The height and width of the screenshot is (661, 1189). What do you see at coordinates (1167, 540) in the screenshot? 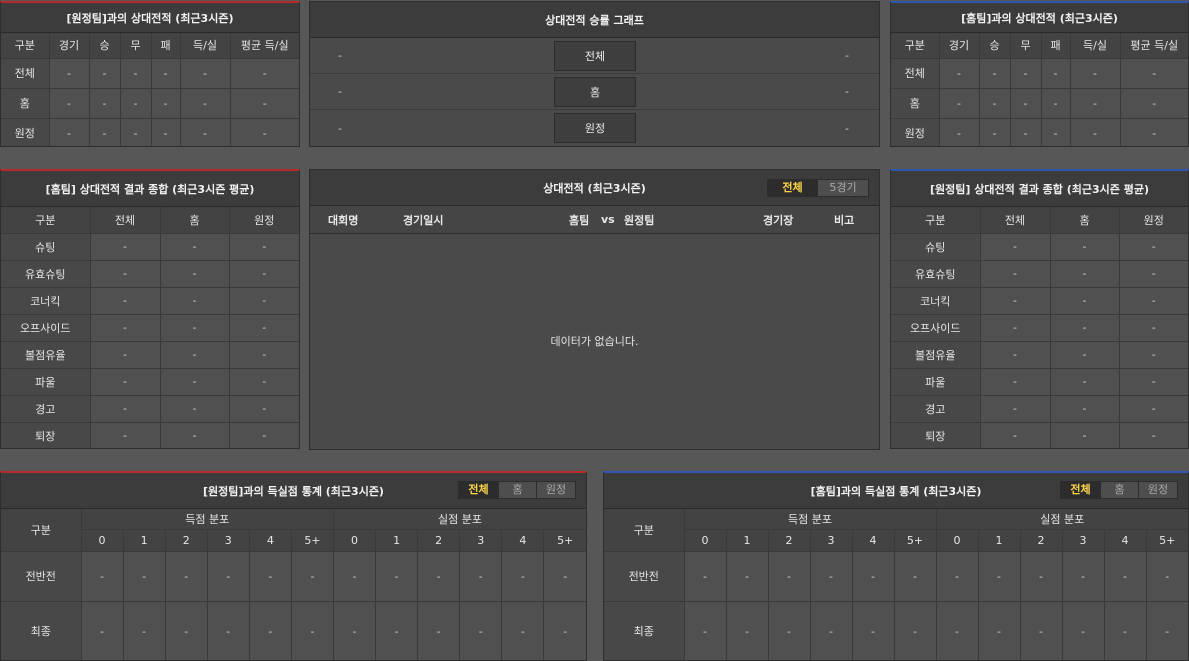
I see `bucket-header: 5+` at bounding box center [1167, 540].